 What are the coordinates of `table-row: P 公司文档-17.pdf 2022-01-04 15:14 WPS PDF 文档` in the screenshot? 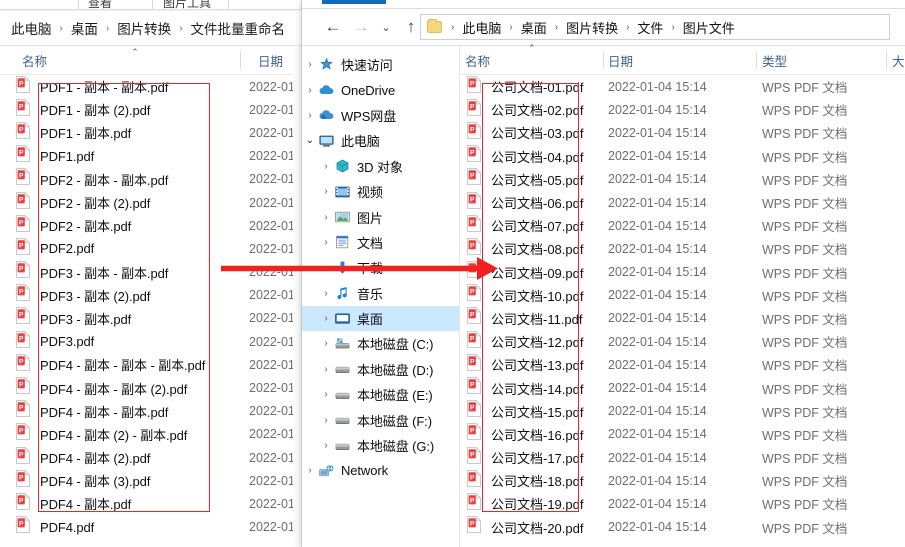 It's located at (682, 457).